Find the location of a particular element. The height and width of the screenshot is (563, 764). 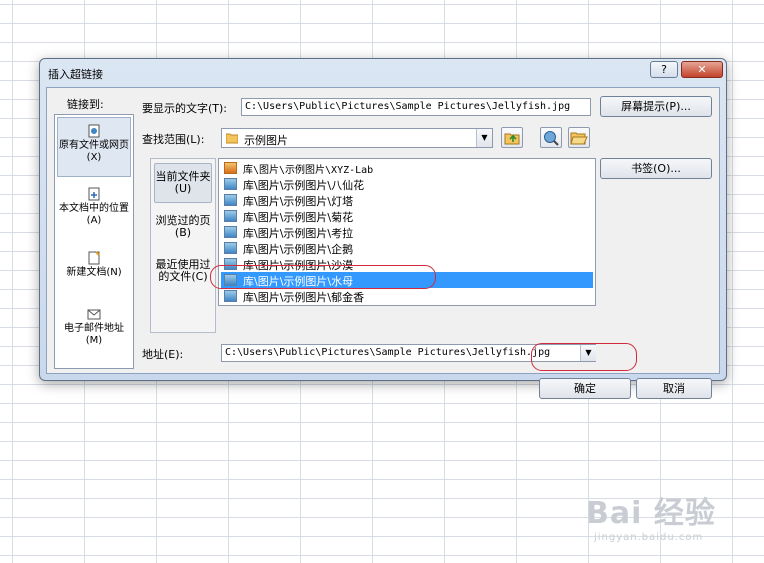

title-bar: 插入超链接 ? ✕ is located at coordinates (383, 73).